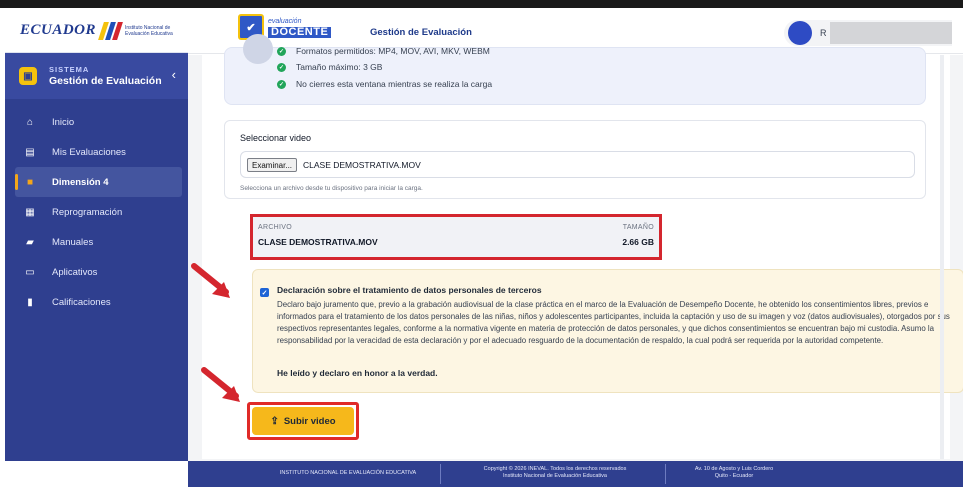 Image resolution: width=963 pixels, height=487 pixels. Describe the element at coordinates (942, 257) in the screenshot. I see `scrollbar` at that location.